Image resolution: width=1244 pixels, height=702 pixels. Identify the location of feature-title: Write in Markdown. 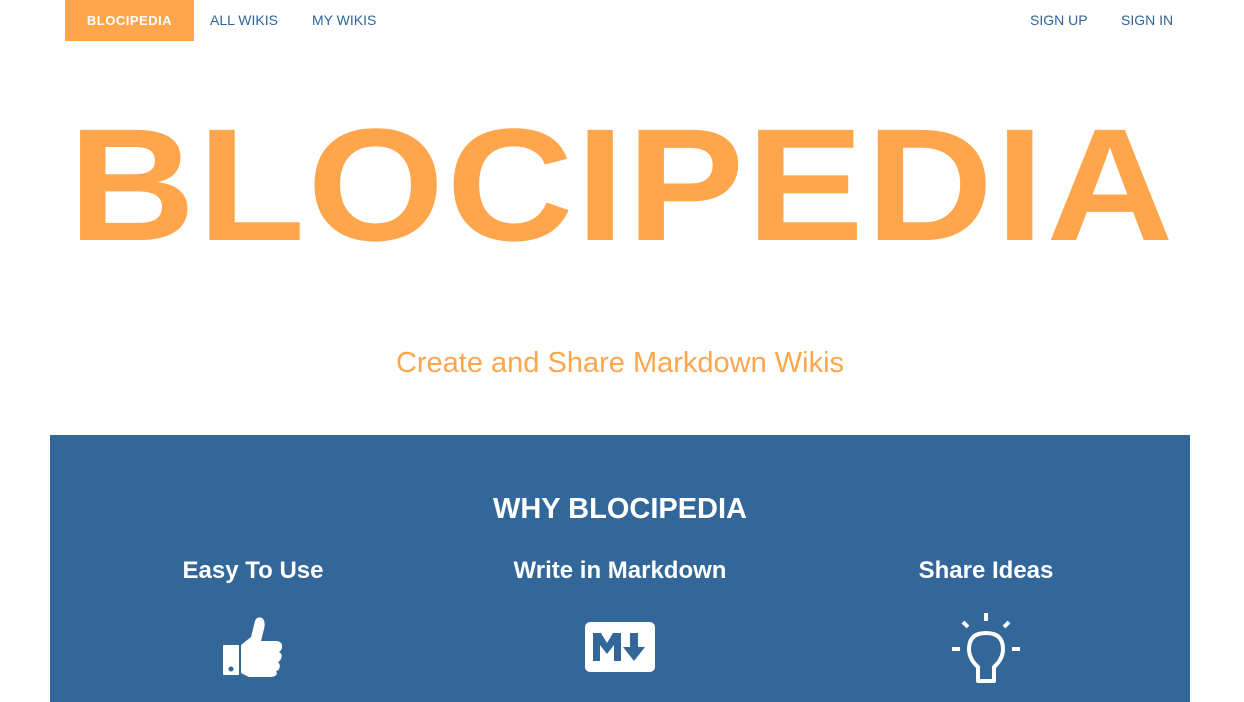
(620, 570).